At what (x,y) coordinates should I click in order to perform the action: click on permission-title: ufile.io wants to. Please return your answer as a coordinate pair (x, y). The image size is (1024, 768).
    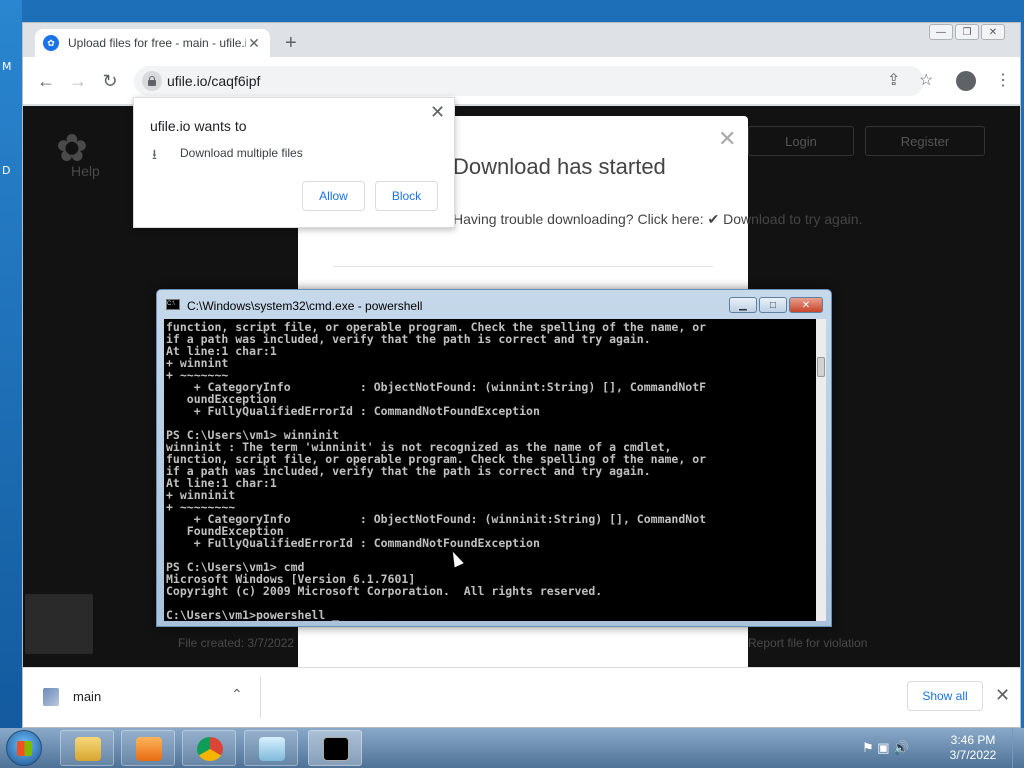
    Looking at the image, I should click on (198, 126).